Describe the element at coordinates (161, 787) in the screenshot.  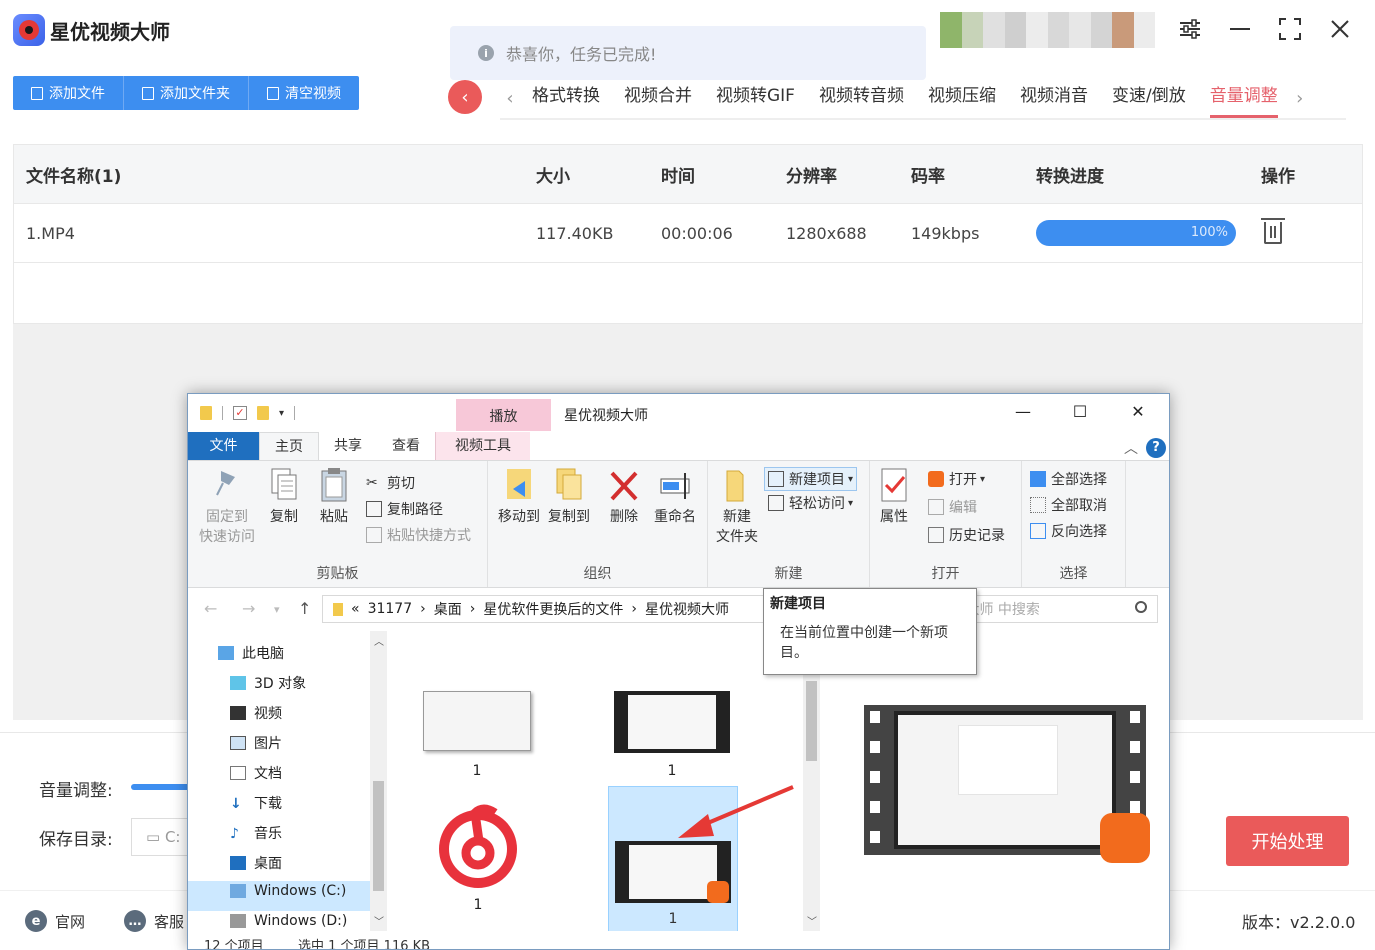
I see `volume-slider` at that location.